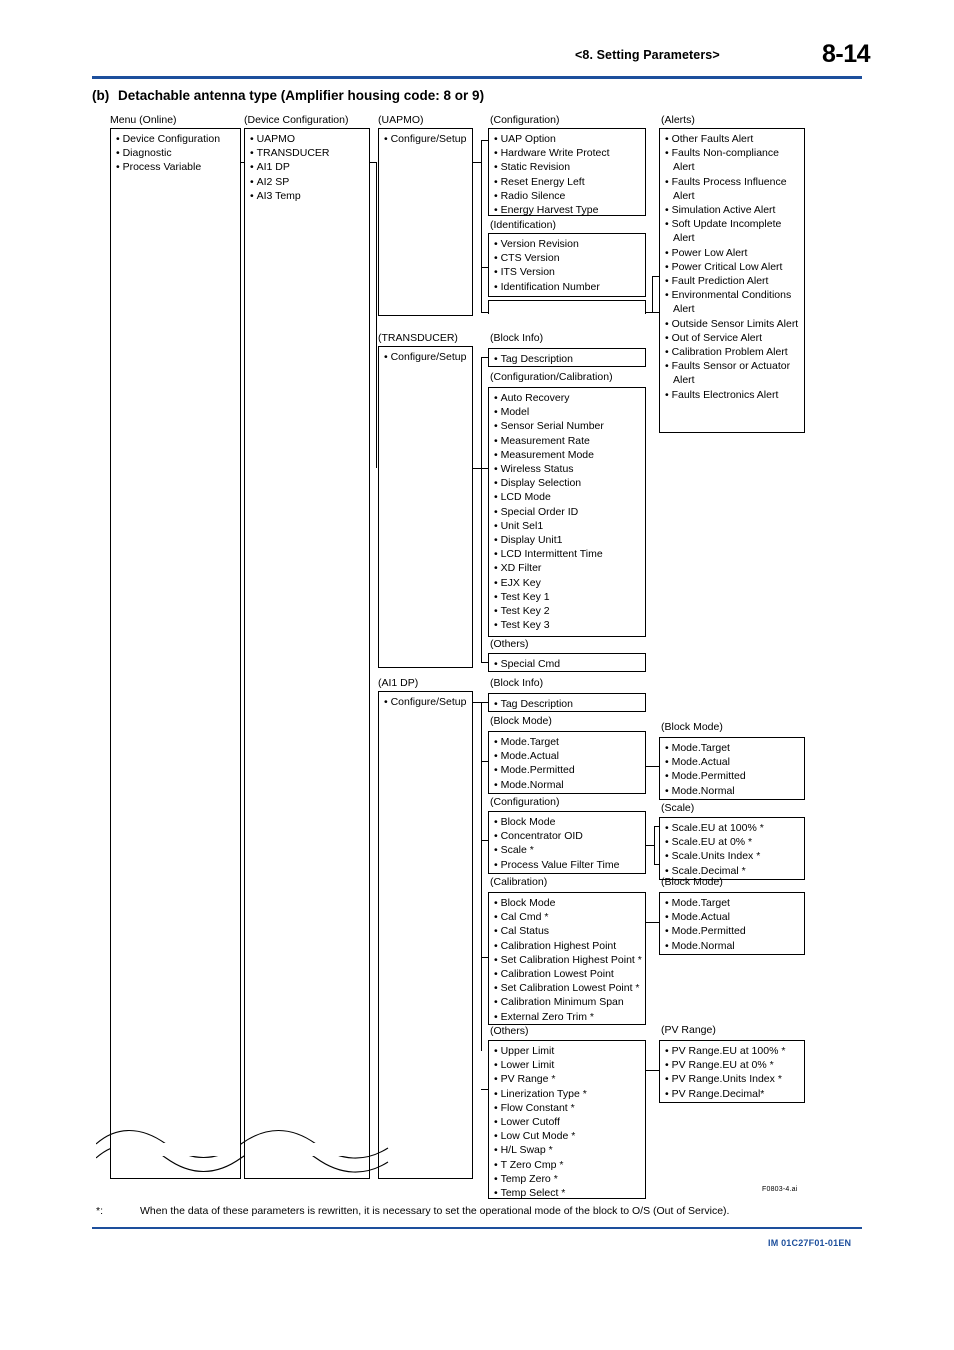 The image size is (954, 1350). I want to click on list-item: Upper Limit, so click(567, 1051).